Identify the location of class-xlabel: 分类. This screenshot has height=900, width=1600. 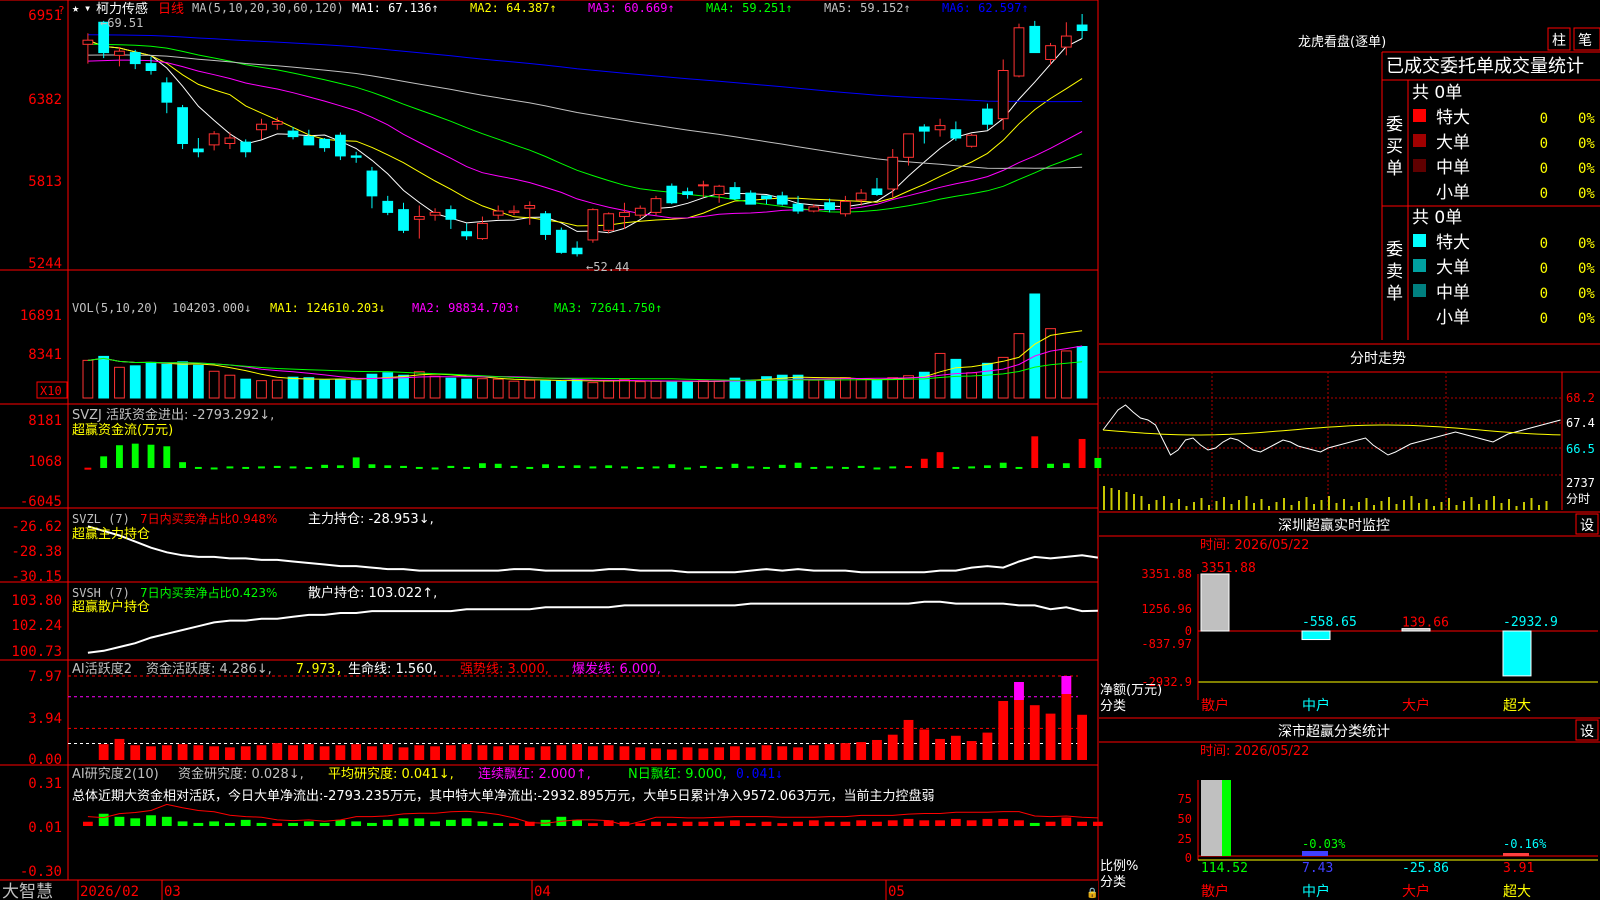
(1113, 882).